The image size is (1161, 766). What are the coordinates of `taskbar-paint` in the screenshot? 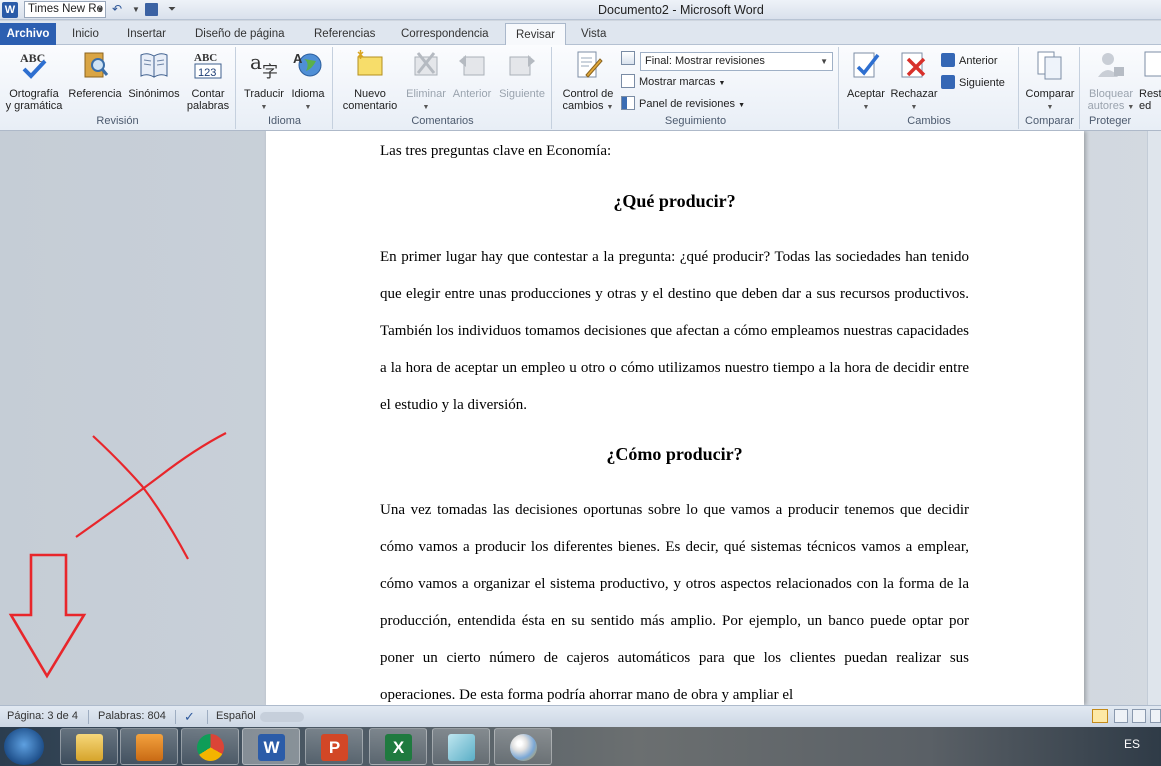 It's located at (523, 746).